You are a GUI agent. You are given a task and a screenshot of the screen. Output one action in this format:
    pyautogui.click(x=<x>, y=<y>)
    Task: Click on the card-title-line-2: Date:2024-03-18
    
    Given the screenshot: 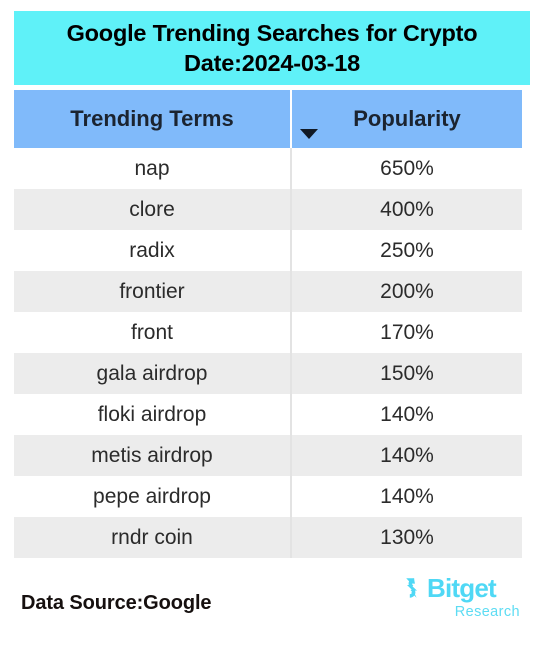 What is the action you would take?
    pyautogui.click(x=272, y=63)
    